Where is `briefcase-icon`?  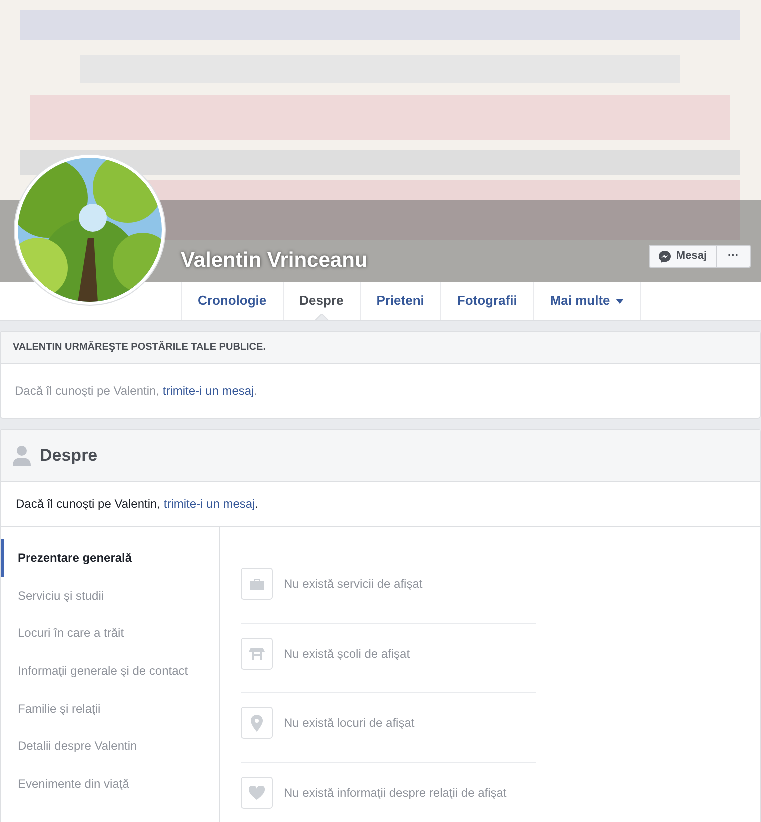 briefcase-icon is located at coordinates (257, 584).